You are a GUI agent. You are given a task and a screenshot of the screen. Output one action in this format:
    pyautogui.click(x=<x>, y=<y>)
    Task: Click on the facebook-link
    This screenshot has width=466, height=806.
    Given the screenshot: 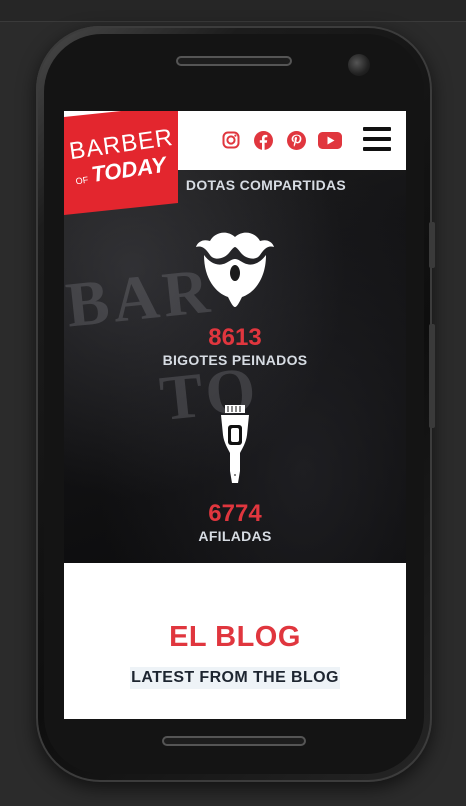 What is the action you would take?
    pyautogui.click(x=263, y=140)
    